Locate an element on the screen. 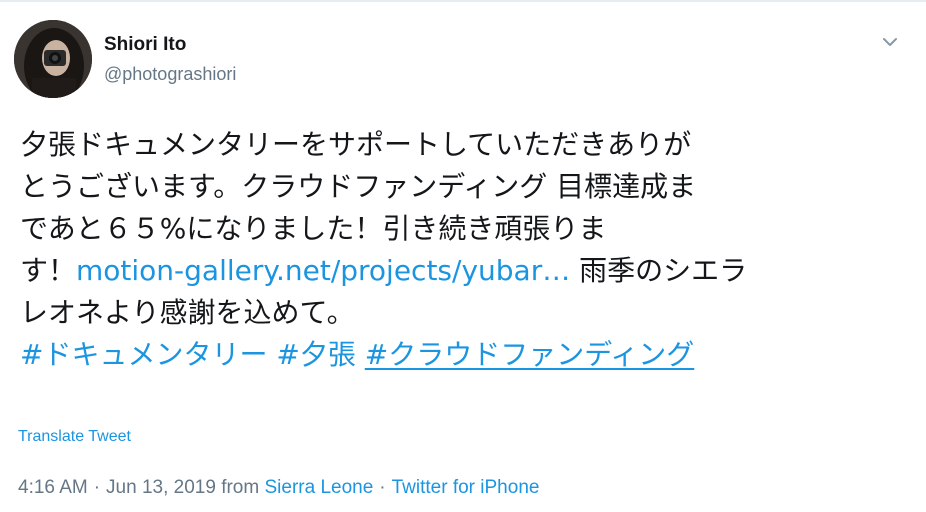 This screenshot has height=512, width=926. more-options-button is located at coordinates (890, 42).